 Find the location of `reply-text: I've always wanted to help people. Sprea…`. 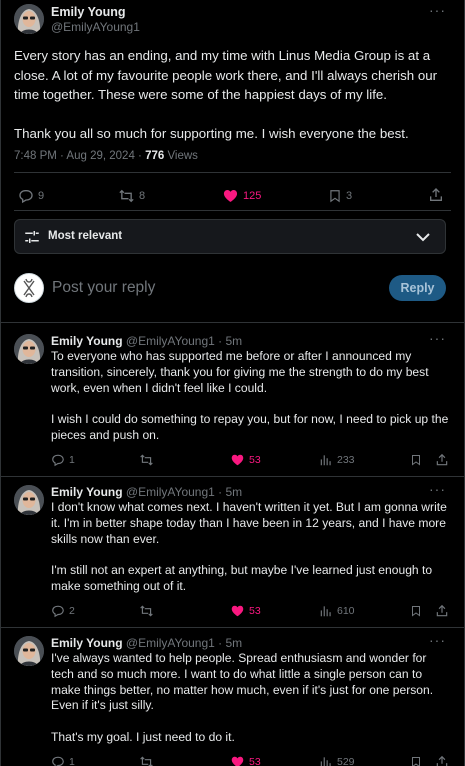

reply-text: I've always wanted to help people. Sprea… is located at coordinates (250, 698).